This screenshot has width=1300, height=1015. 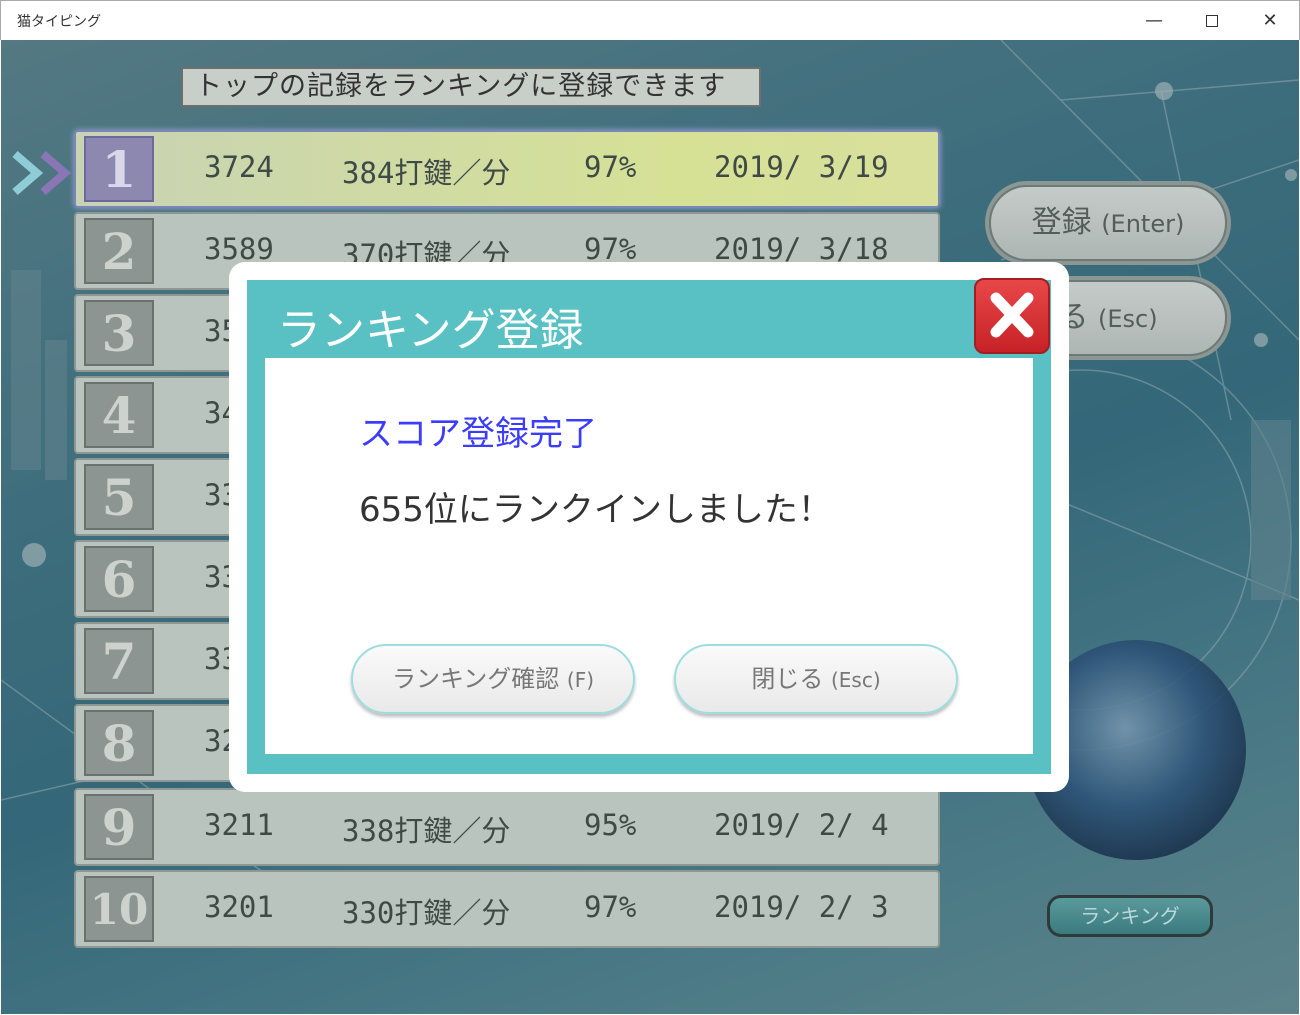 I want to click on minimize-icon: —, so click(x=1154, y=20).